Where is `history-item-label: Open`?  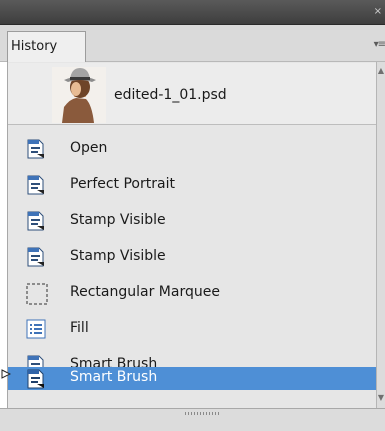
history-item-label: Open is located at coordinates (89, 148).